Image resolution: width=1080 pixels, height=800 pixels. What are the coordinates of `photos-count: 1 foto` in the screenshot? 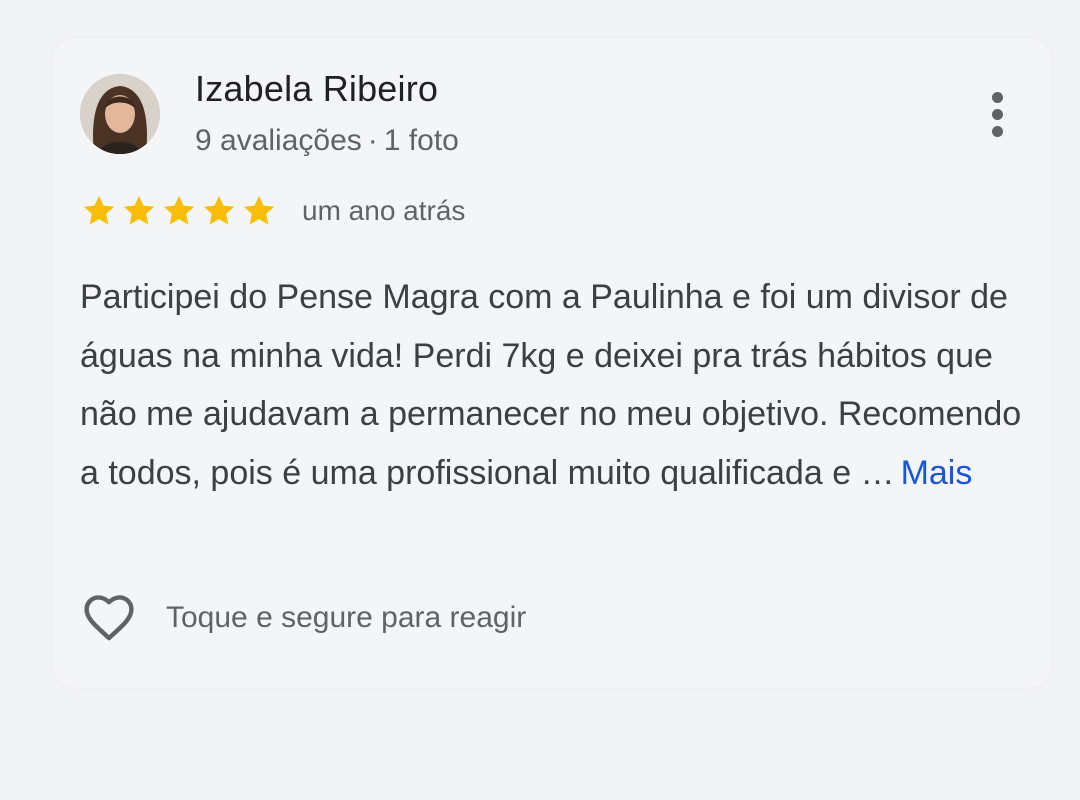 It's located at (421, 140).